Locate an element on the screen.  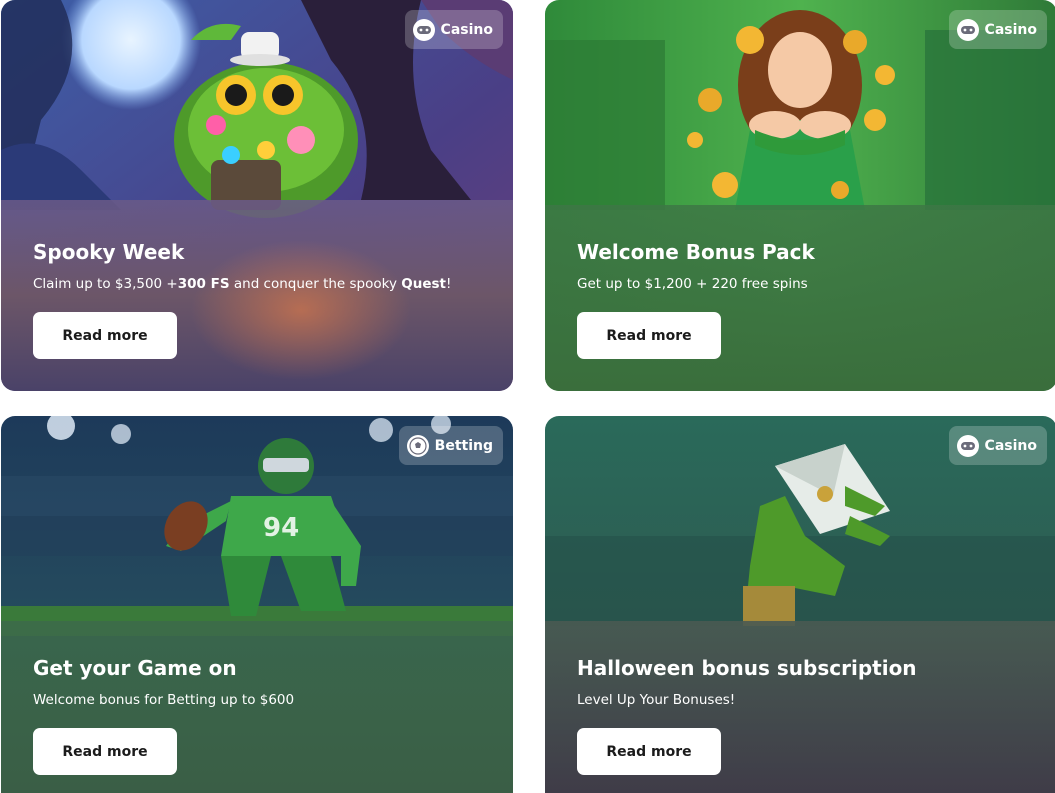
category-badge: Betting is located at coordinates (450, 445).